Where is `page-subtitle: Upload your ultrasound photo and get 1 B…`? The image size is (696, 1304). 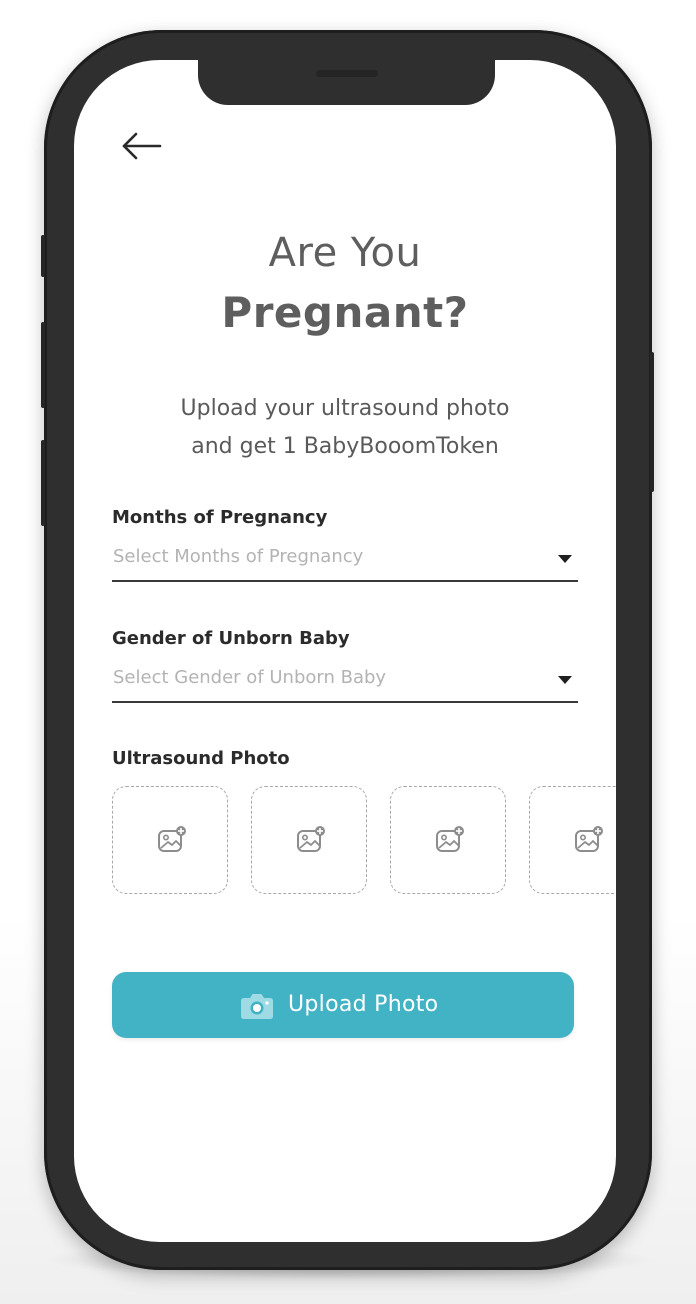 page-subtitle: Upload your ultrasound photo and get 1 B… is located at coordinates (345, 428).